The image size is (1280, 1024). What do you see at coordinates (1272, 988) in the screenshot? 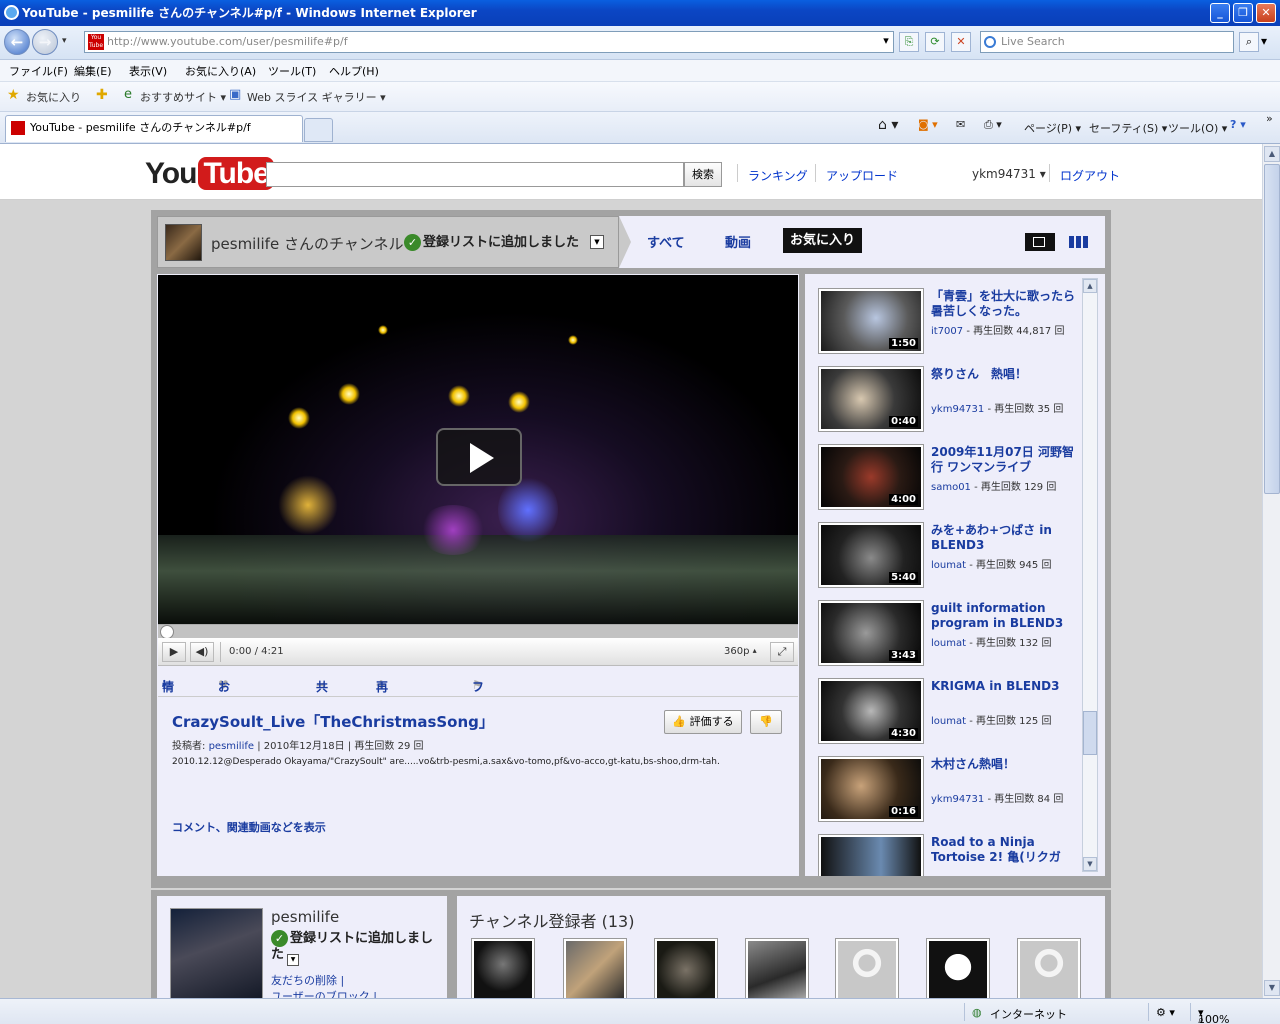
I see `page-scroll-down-icon: ▼` at bounding box center [1272, 988].